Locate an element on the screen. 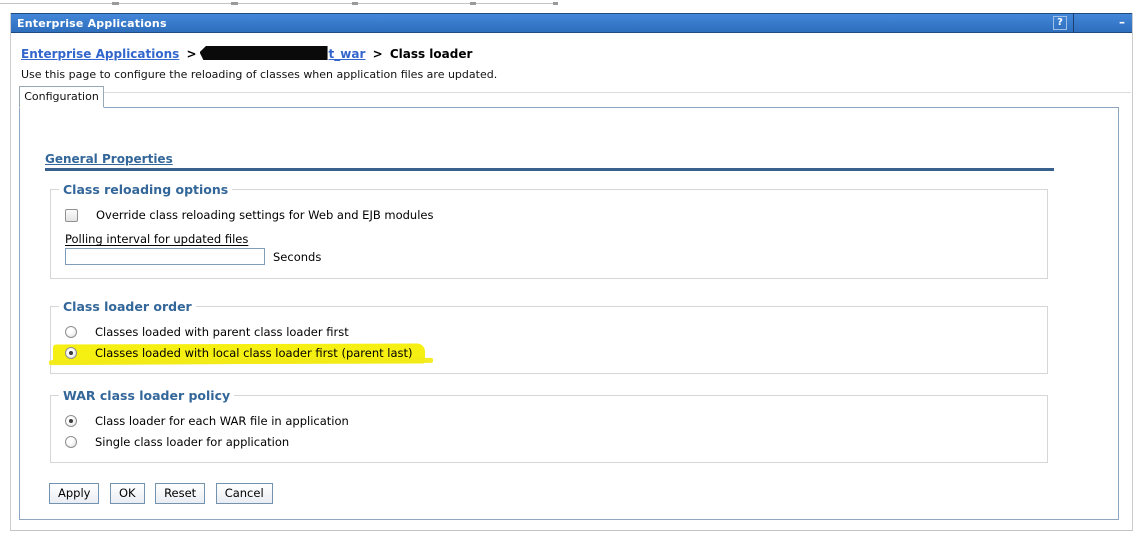  ok-button: OK is located at coordinates (127, 493).